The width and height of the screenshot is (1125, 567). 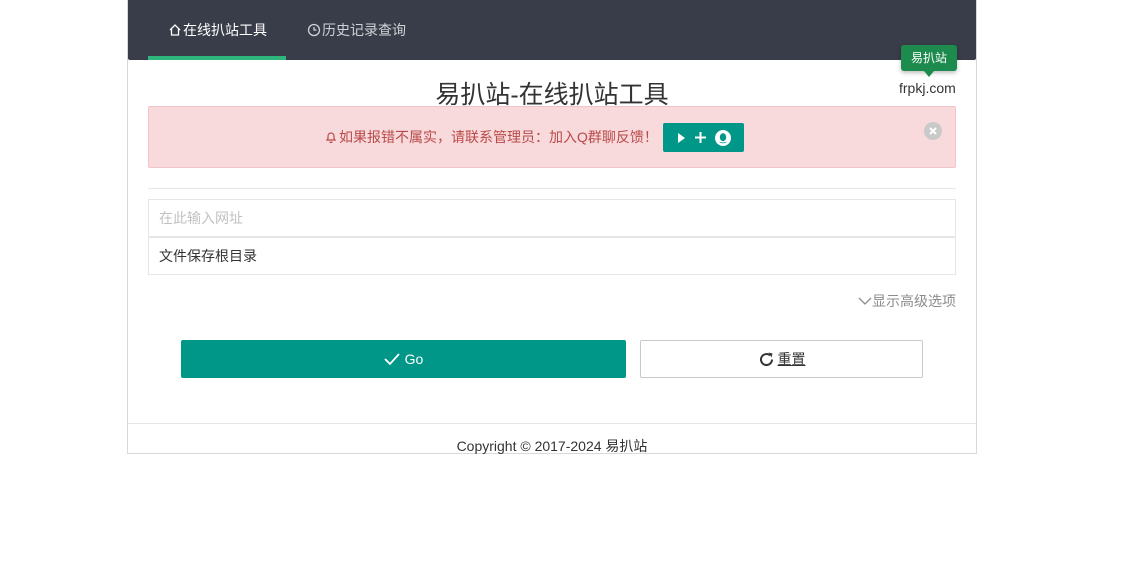 I want to click on chevron-down-icon, so click(x=865, y=301).